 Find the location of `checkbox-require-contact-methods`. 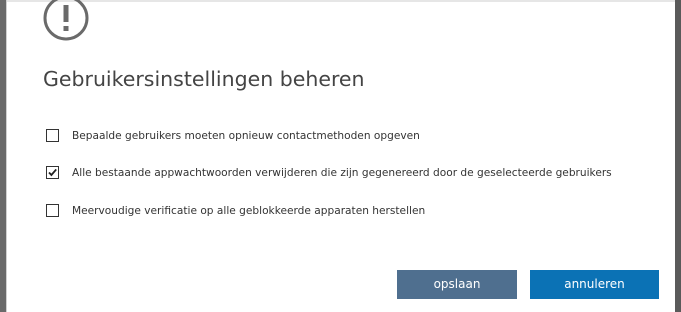

checkbox-require-contact-methods is located at coordinates (52, 135).